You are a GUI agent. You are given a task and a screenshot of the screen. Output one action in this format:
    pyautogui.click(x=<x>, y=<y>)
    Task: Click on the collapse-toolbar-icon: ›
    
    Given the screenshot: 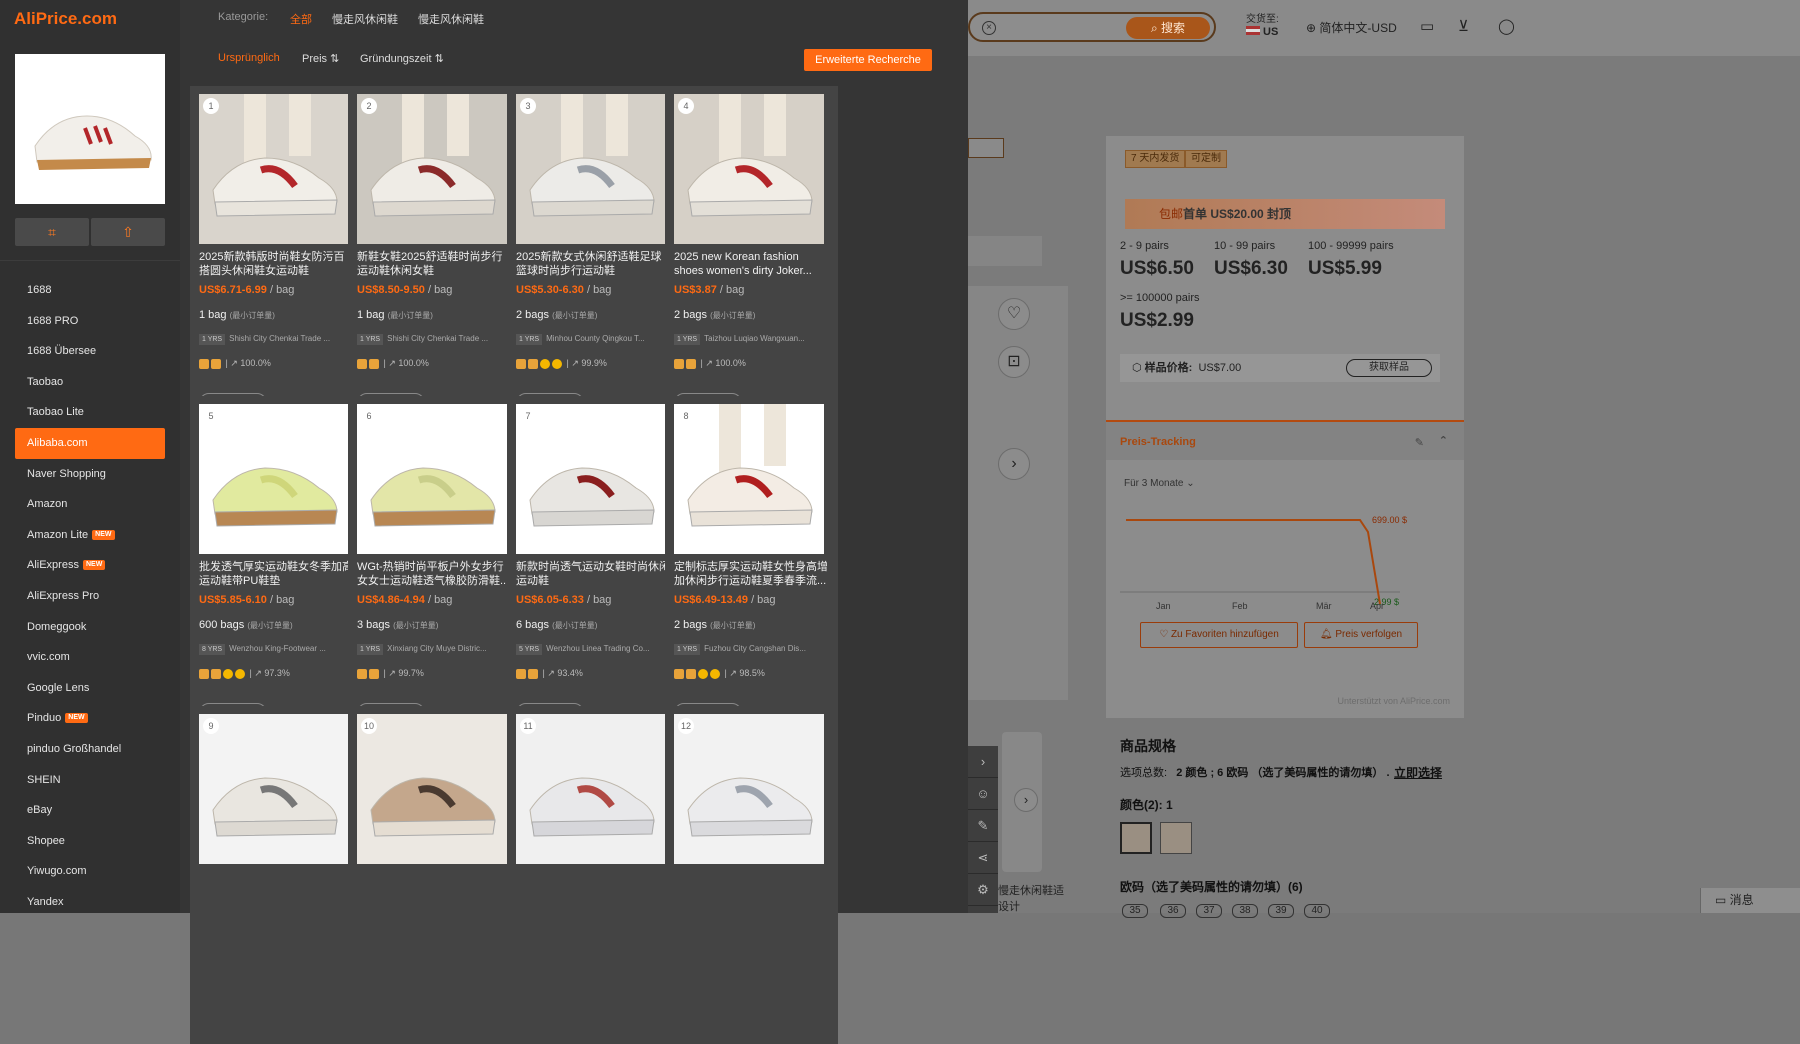 What is the action you would take?
    pyautogui.click(x=983, y=762)
    